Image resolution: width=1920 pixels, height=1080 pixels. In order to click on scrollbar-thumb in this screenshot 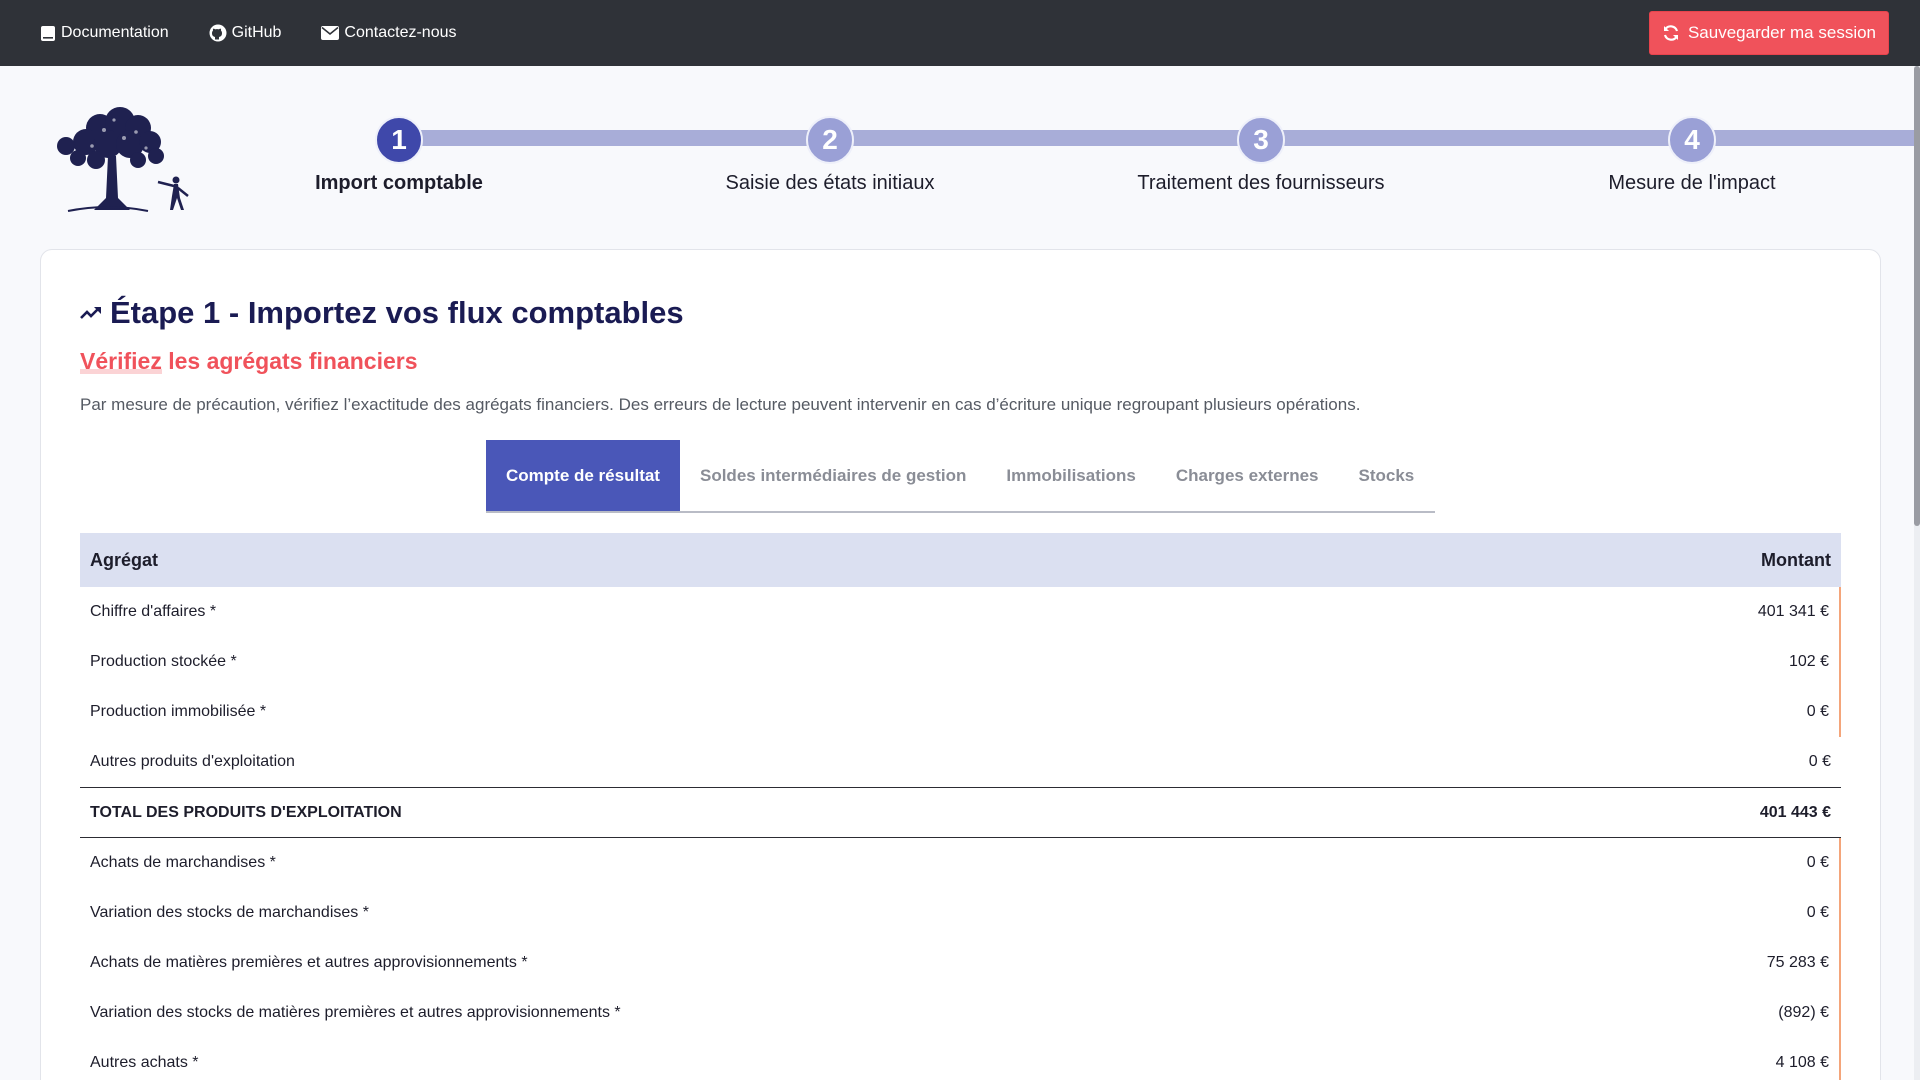, I will do `click(1917, 296)`.